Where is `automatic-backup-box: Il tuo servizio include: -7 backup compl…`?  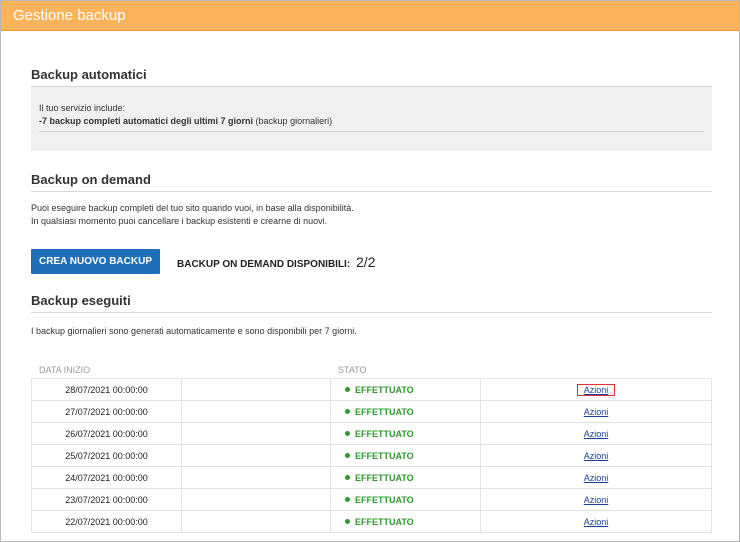 automatic-backup-box: Il tuo servizio include: -7 backup compl… is located at coordinates (371, 119).